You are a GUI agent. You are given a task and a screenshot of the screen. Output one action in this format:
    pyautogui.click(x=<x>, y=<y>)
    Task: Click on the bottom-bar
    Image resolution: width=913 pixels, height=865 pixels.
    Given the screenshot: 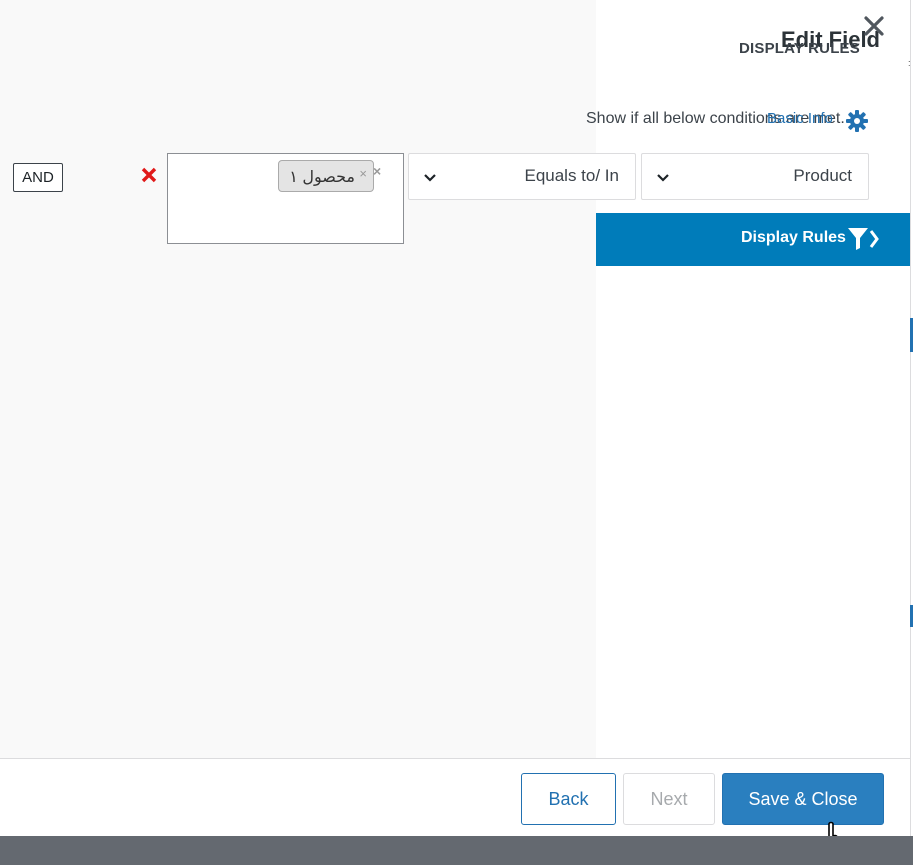 What is the action you would take?
    pyautogui.click(x=456, y=850)
    